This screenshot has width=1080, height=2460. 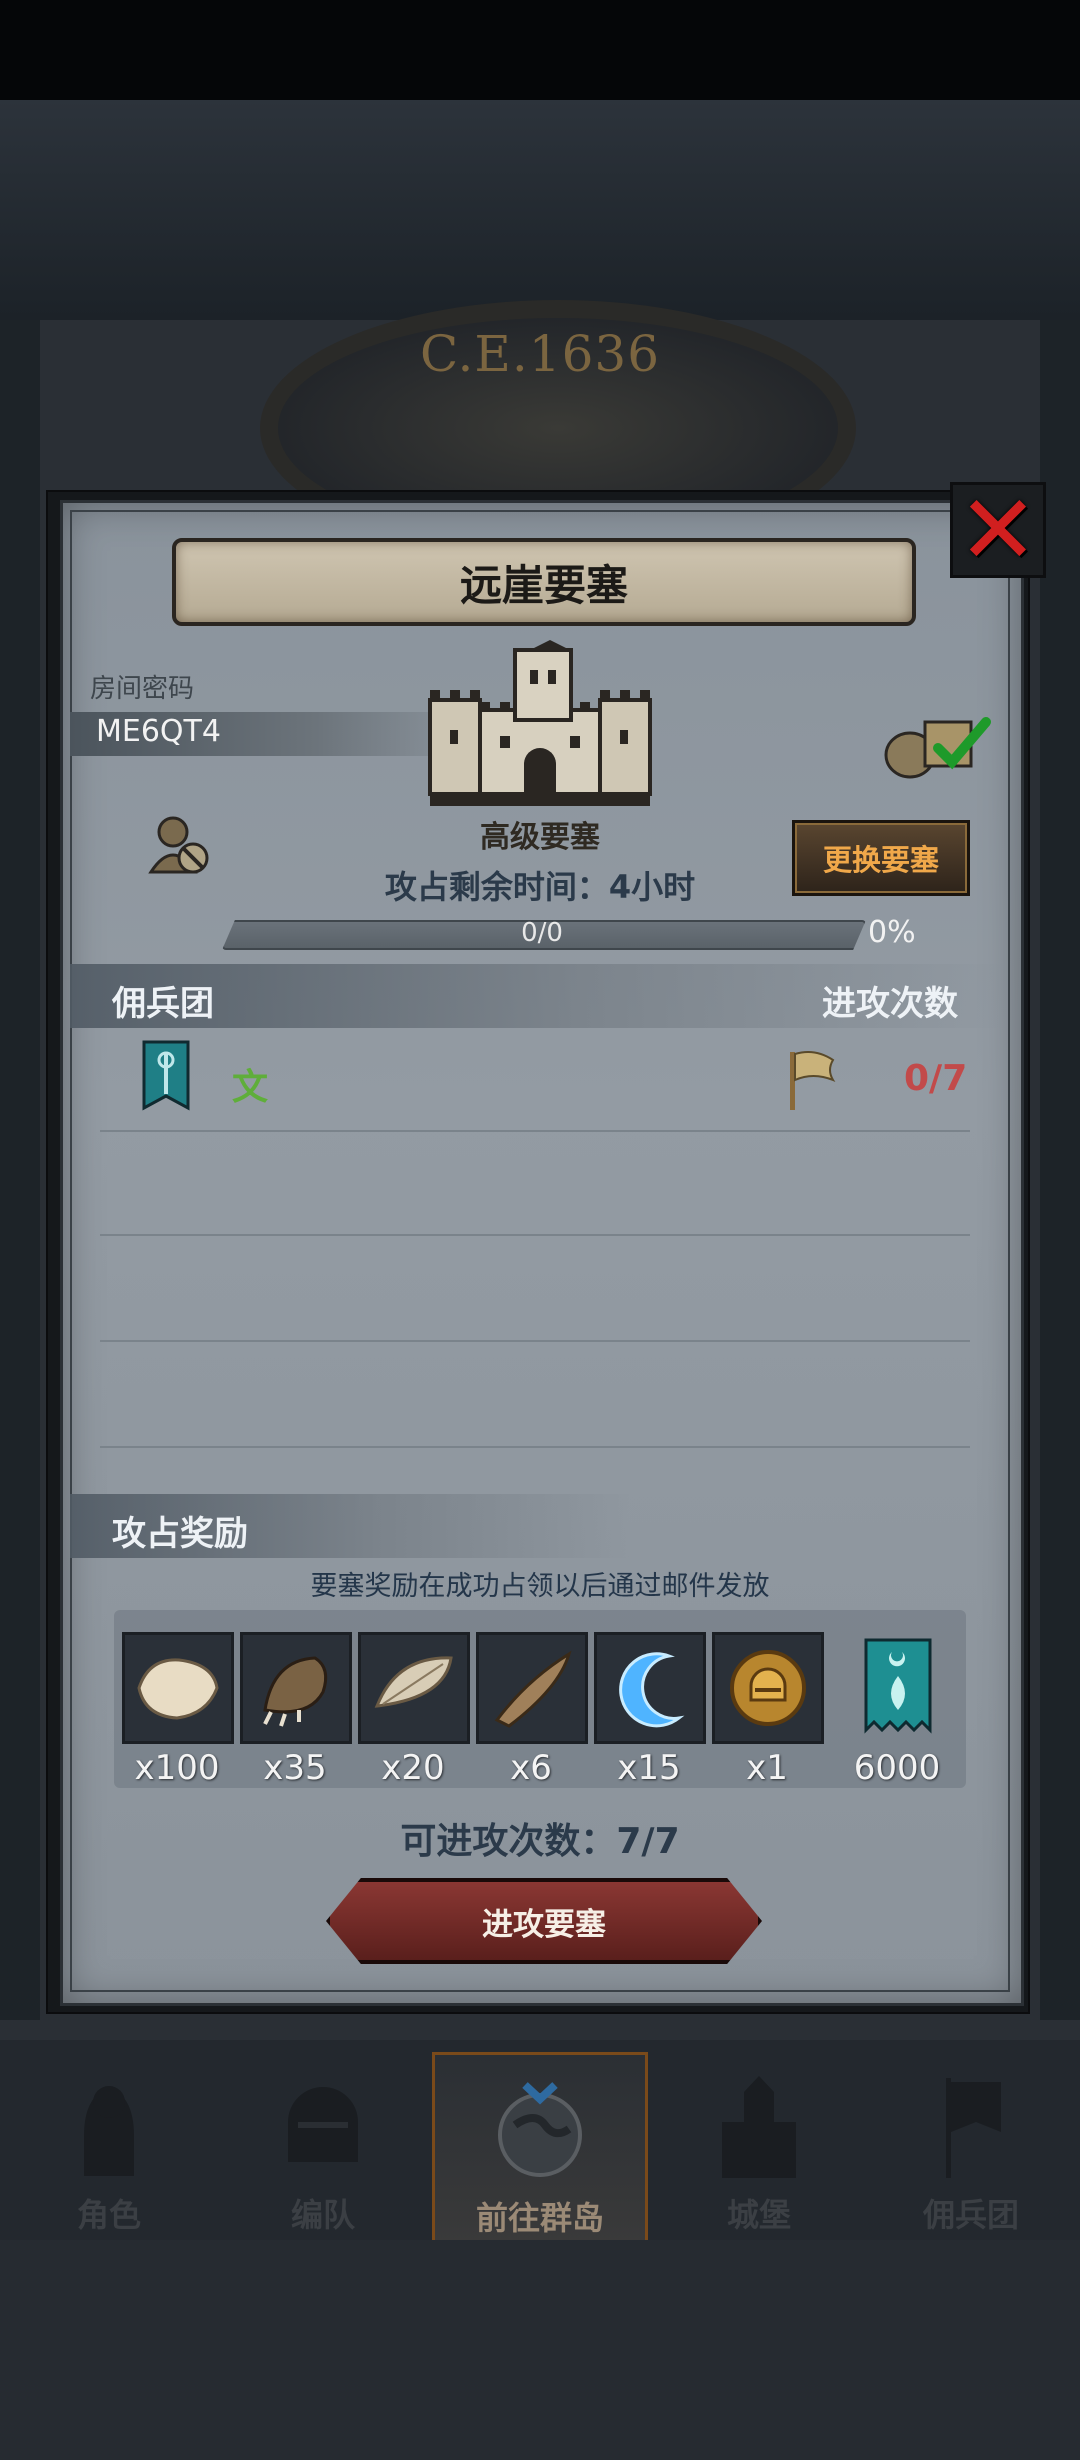 I want to click on era-label: C.E.1636, so click(x=540, y=354).